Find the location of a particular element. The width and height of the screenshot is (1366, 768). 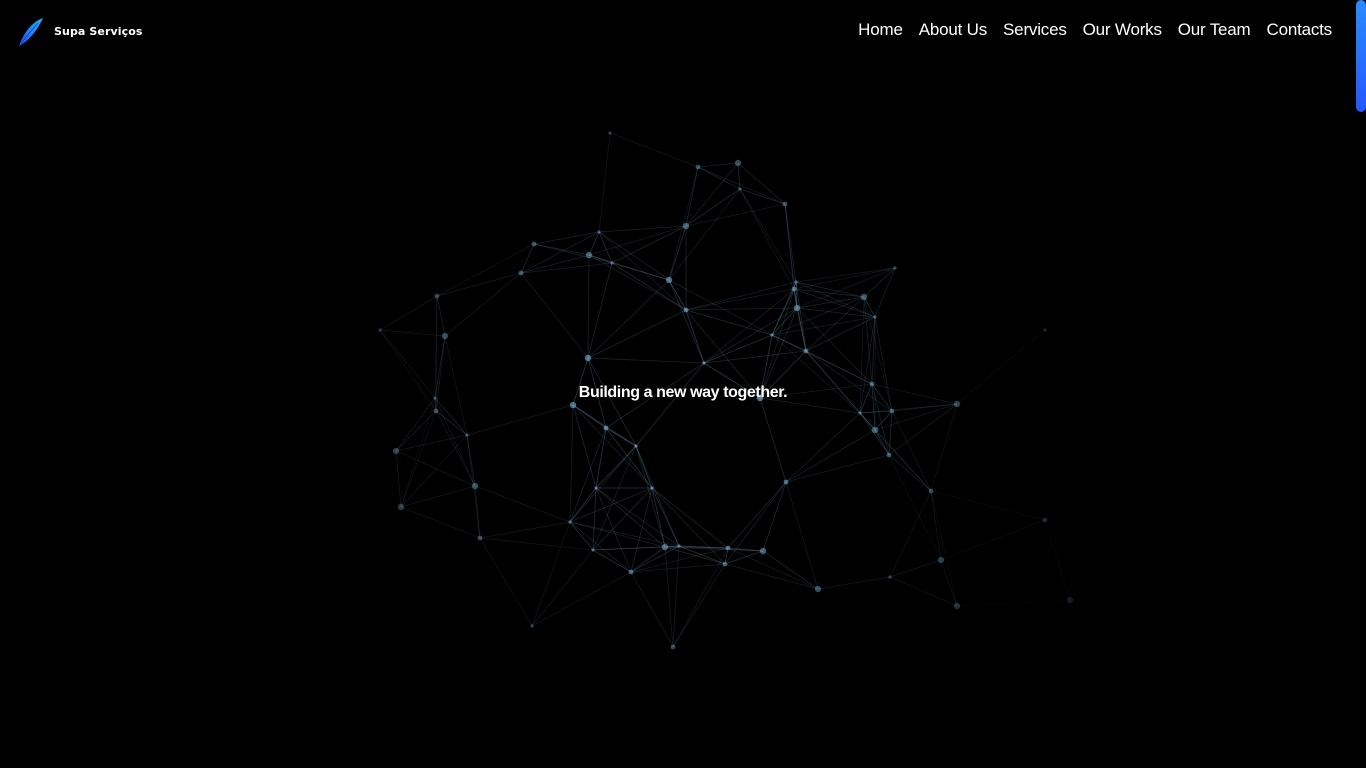

nav-link-home: Home is located at coordinates (880, 30).